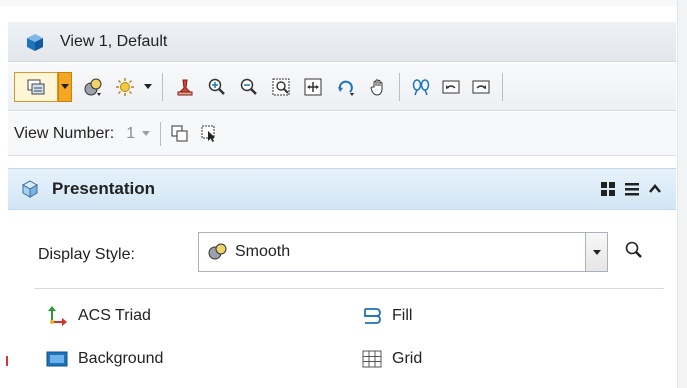  I want to click on window-title: View 1, Default, so click(114, 41).